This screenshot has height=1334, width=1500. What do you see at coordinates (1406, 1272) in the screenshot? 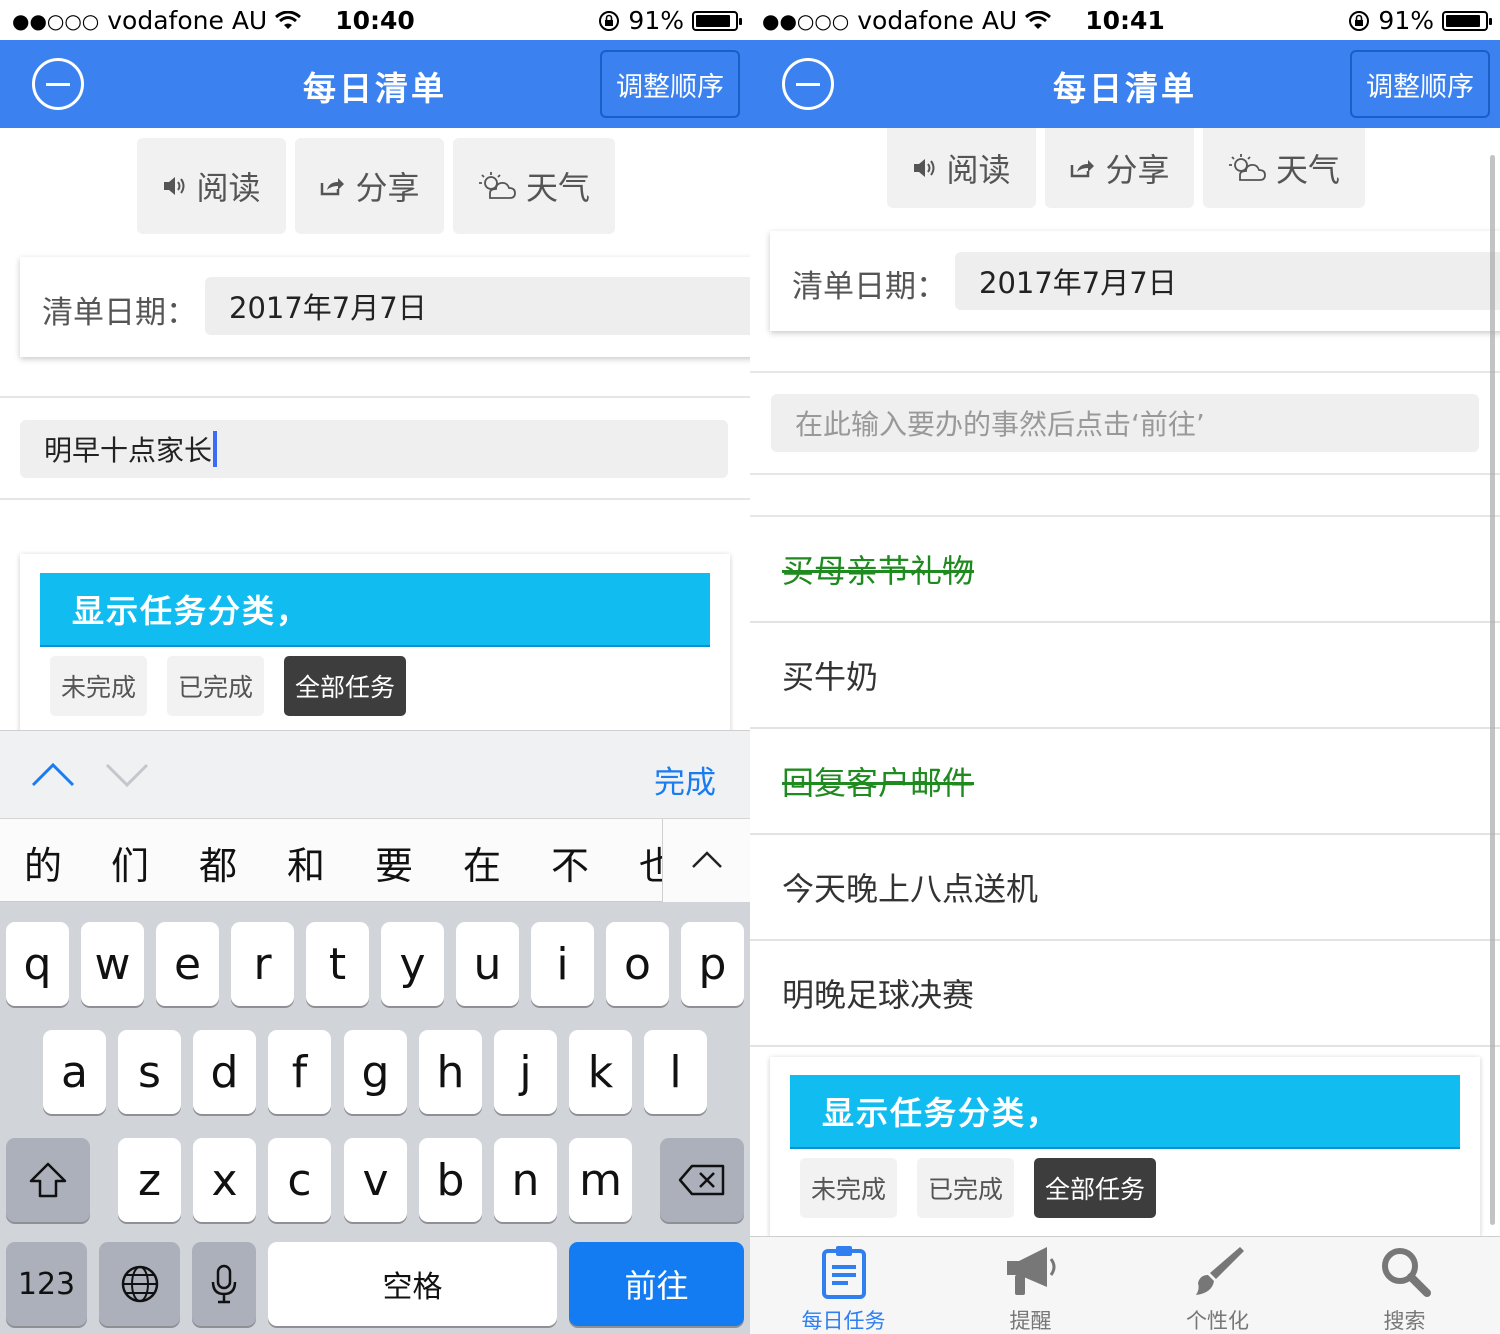
I see `search-icon` at bounding box center [1406, 1272].